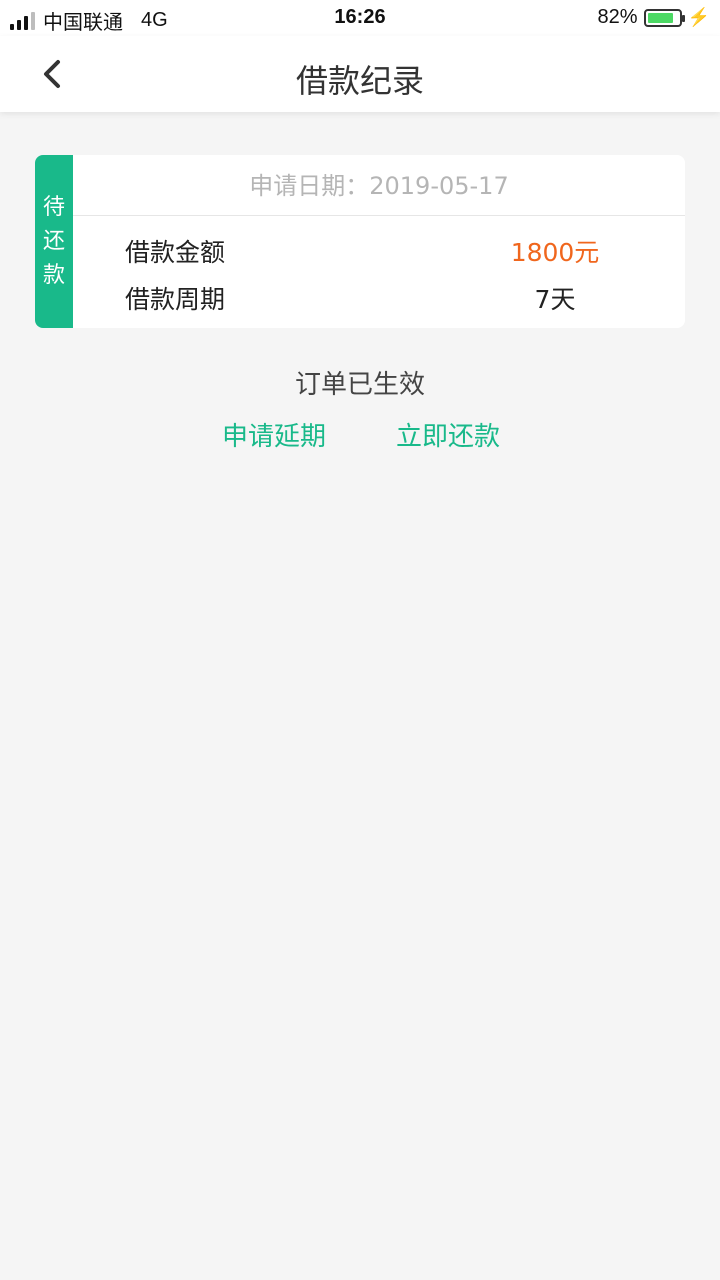 The image size is (720, 1280). What do you see at coordinates (359, 81) in the screenshot?
I see `page-title: 借款纪录` at bounding box center [359, 81].